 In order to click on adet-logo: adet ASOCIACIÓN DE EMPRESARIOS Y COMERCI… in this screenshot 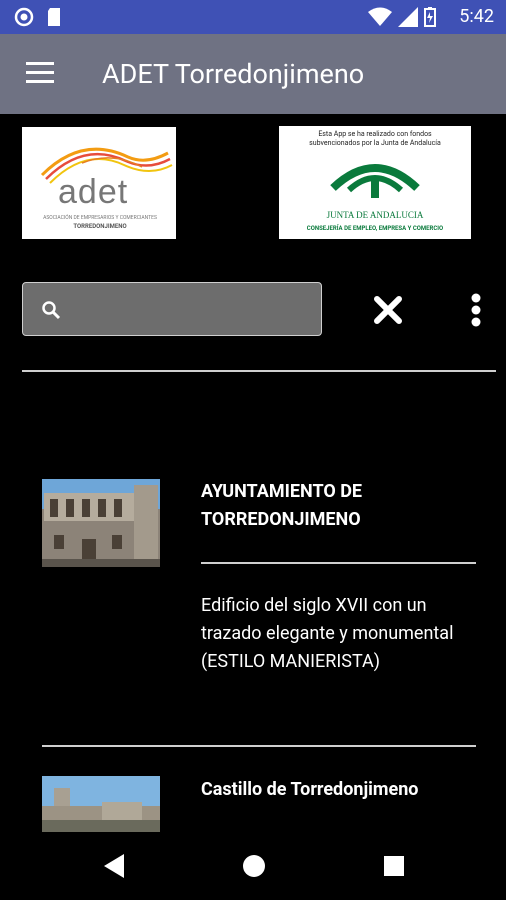, I will do `click(99, 183)`.